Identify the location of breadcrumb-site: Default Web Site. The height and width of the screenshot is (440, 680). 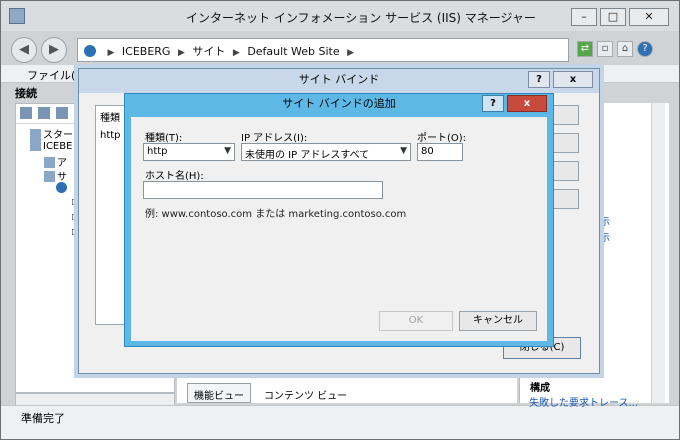
(293, 51).